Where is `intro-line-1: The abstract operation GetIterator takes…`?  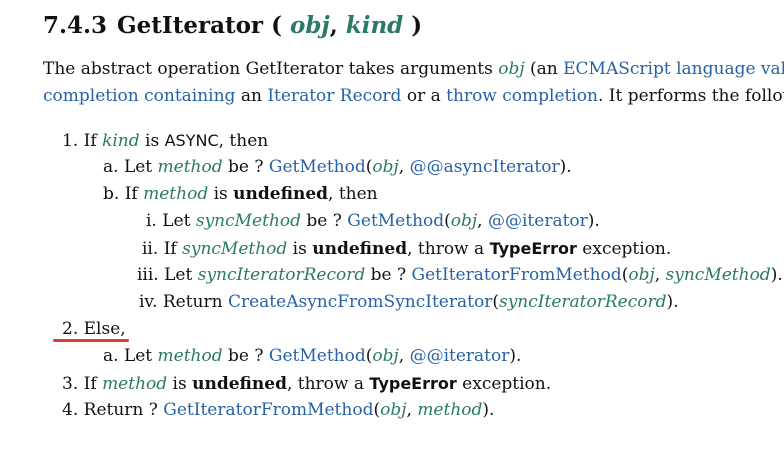 intro-line-1: The abstract operation GetIterator takes… is located at coordinates (413, 69).